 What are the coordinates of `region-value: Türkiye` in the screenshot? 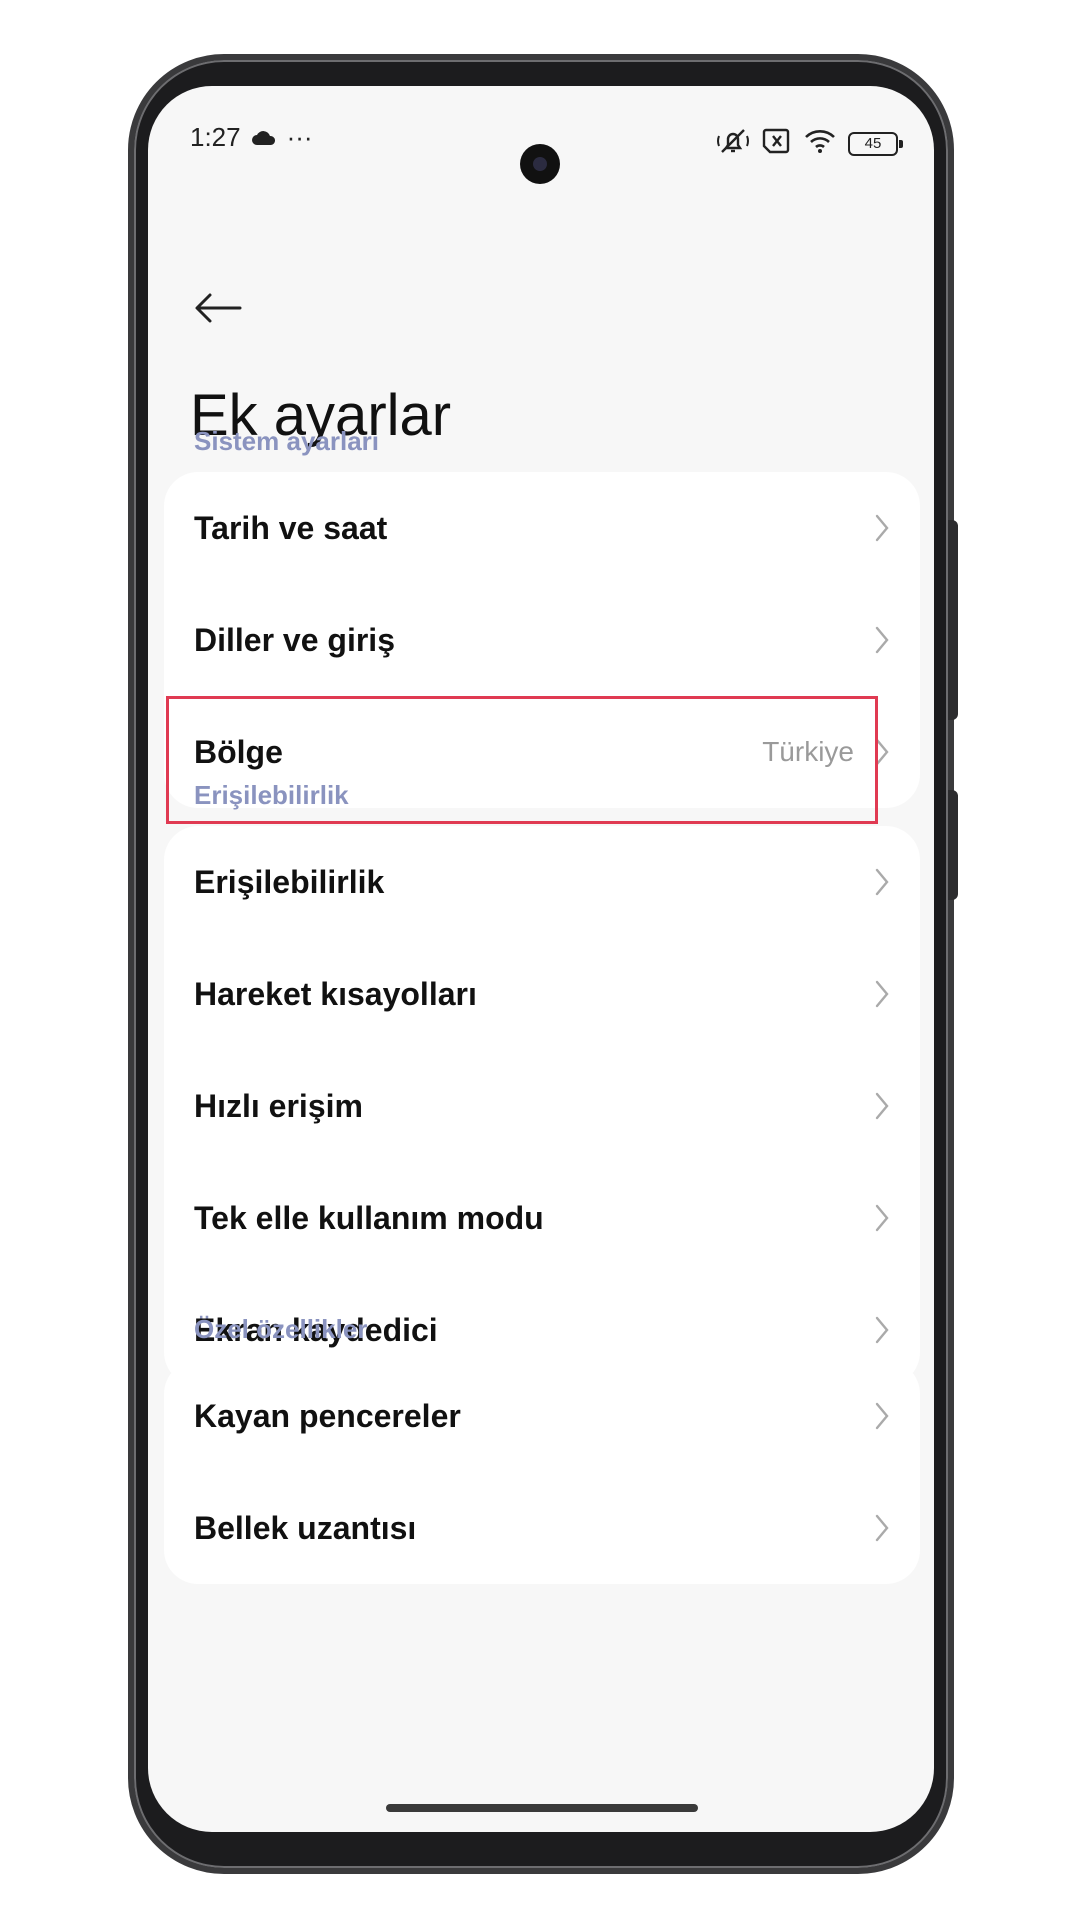 It's located at (808, 751).